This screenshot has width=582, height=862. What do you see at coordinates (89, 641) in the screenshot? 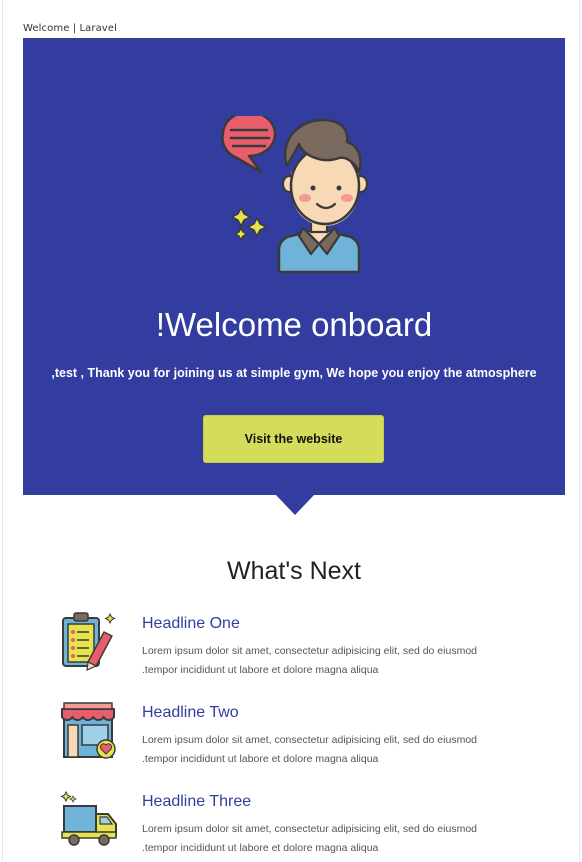
I see `clipboard-checklist-icon` at bounding box center [89, 641].